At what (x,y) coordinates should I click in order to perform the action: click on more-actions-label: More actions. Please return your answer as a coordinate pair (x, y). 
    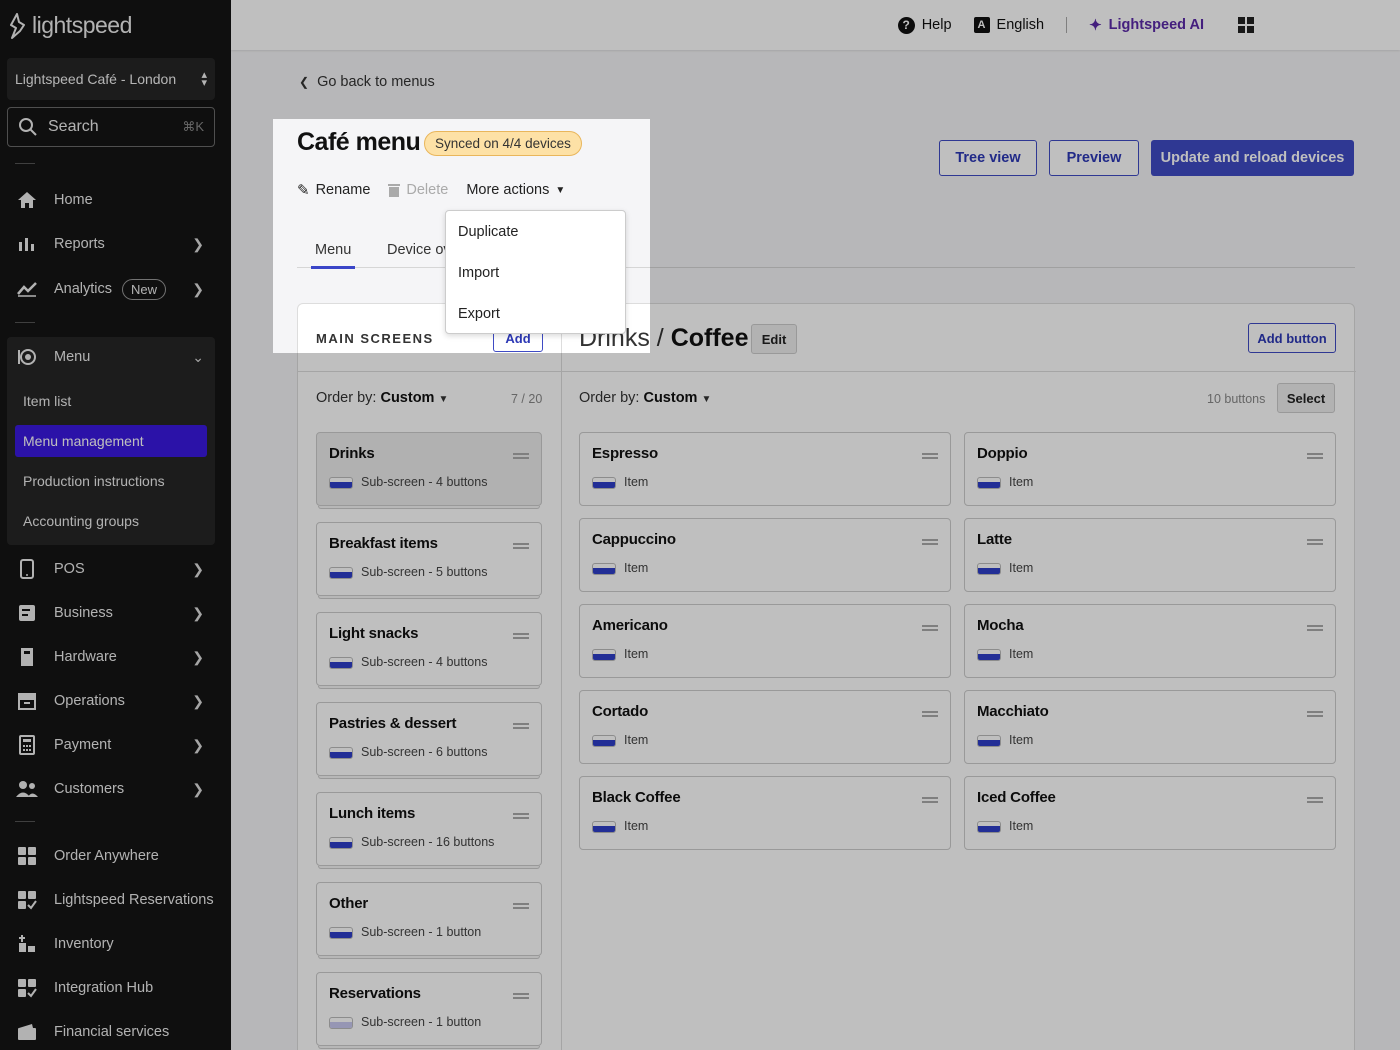
    Looking at the image, I should click on (508, 190).